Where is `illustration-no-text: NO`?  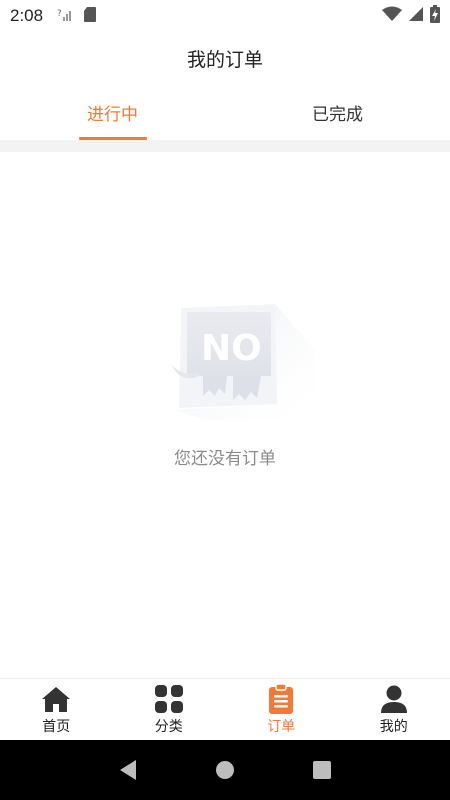
illustration-no-text: NO is located at coordinates (231, 348).